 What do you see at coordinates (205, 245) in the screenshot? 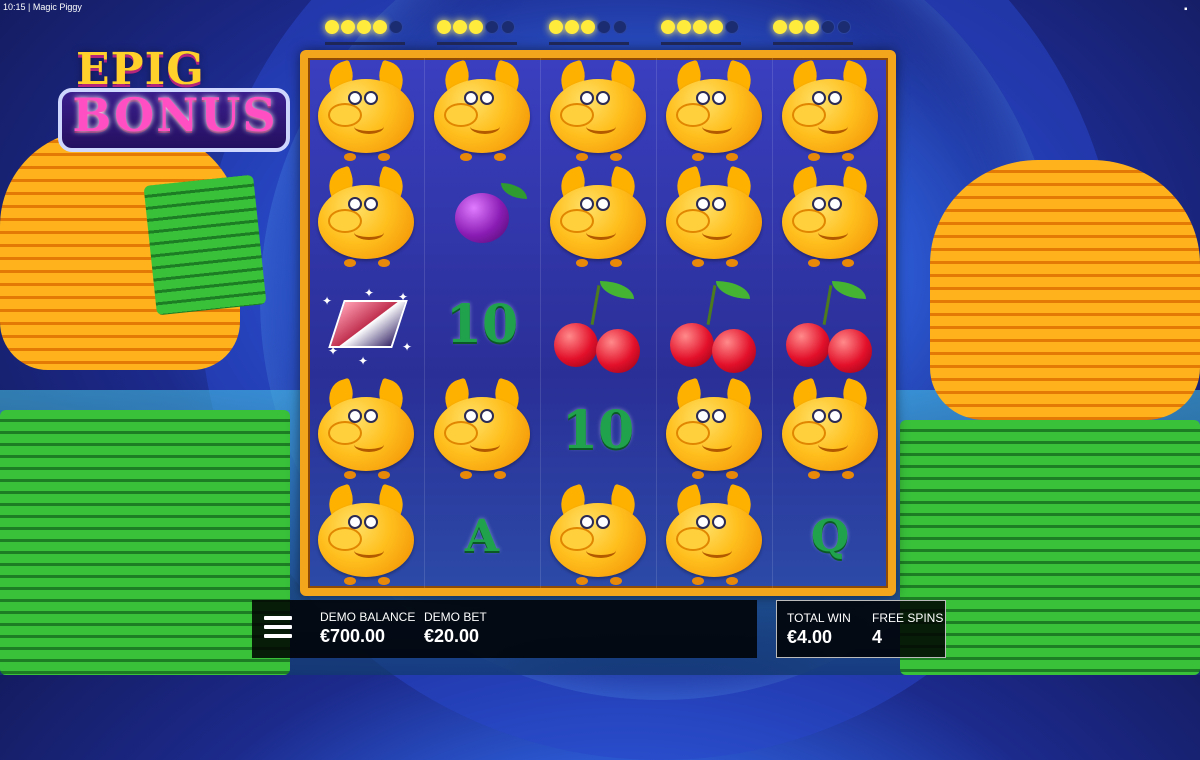
I see `cash-pile-left-top` at bounding box center [205, 245].